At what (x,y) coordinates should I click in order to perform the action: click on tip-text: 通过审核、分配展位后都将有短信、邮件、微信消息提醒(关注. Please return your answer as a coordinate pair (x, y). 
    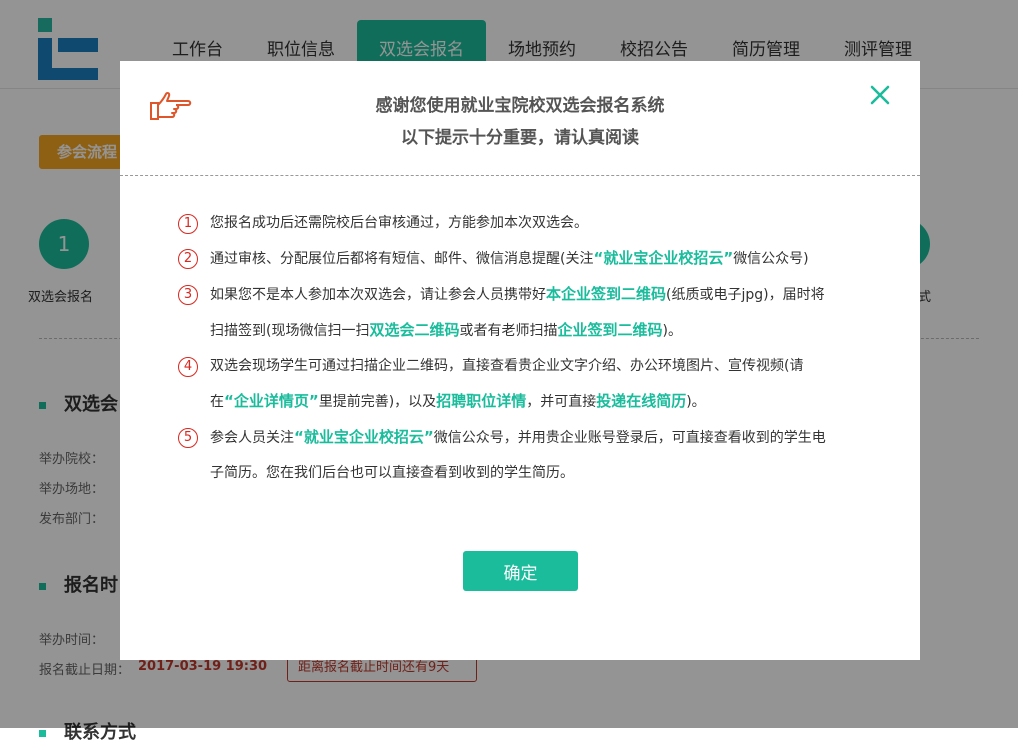
    Looking at the image, I should click on (402, 259).